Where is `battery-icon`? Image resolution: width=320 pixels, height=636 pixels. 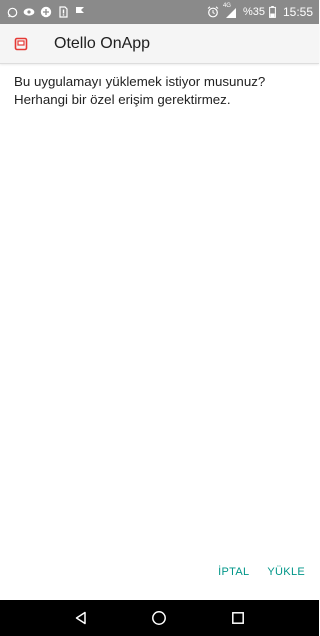 battery-icon is located at coordinates (273, 12).